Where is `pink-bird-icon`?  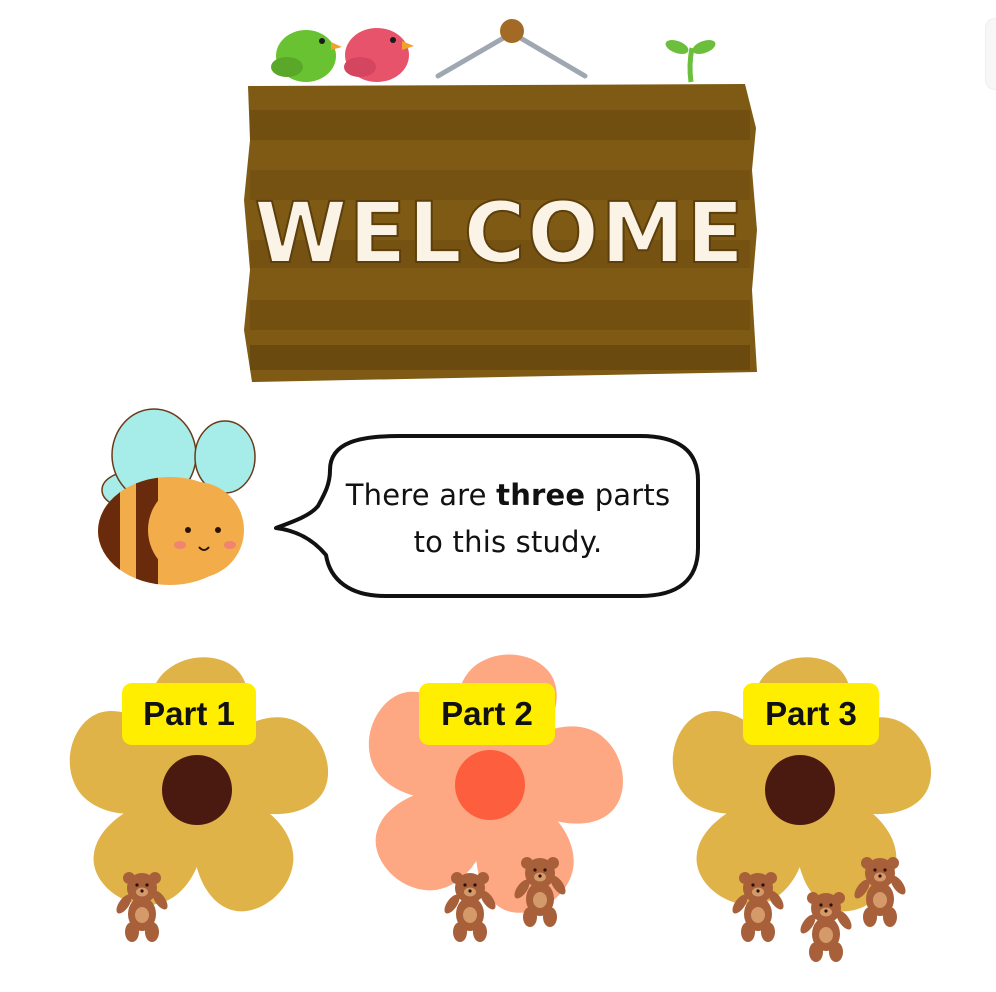 pink-bird-icon is located at coordinates (379, 55).